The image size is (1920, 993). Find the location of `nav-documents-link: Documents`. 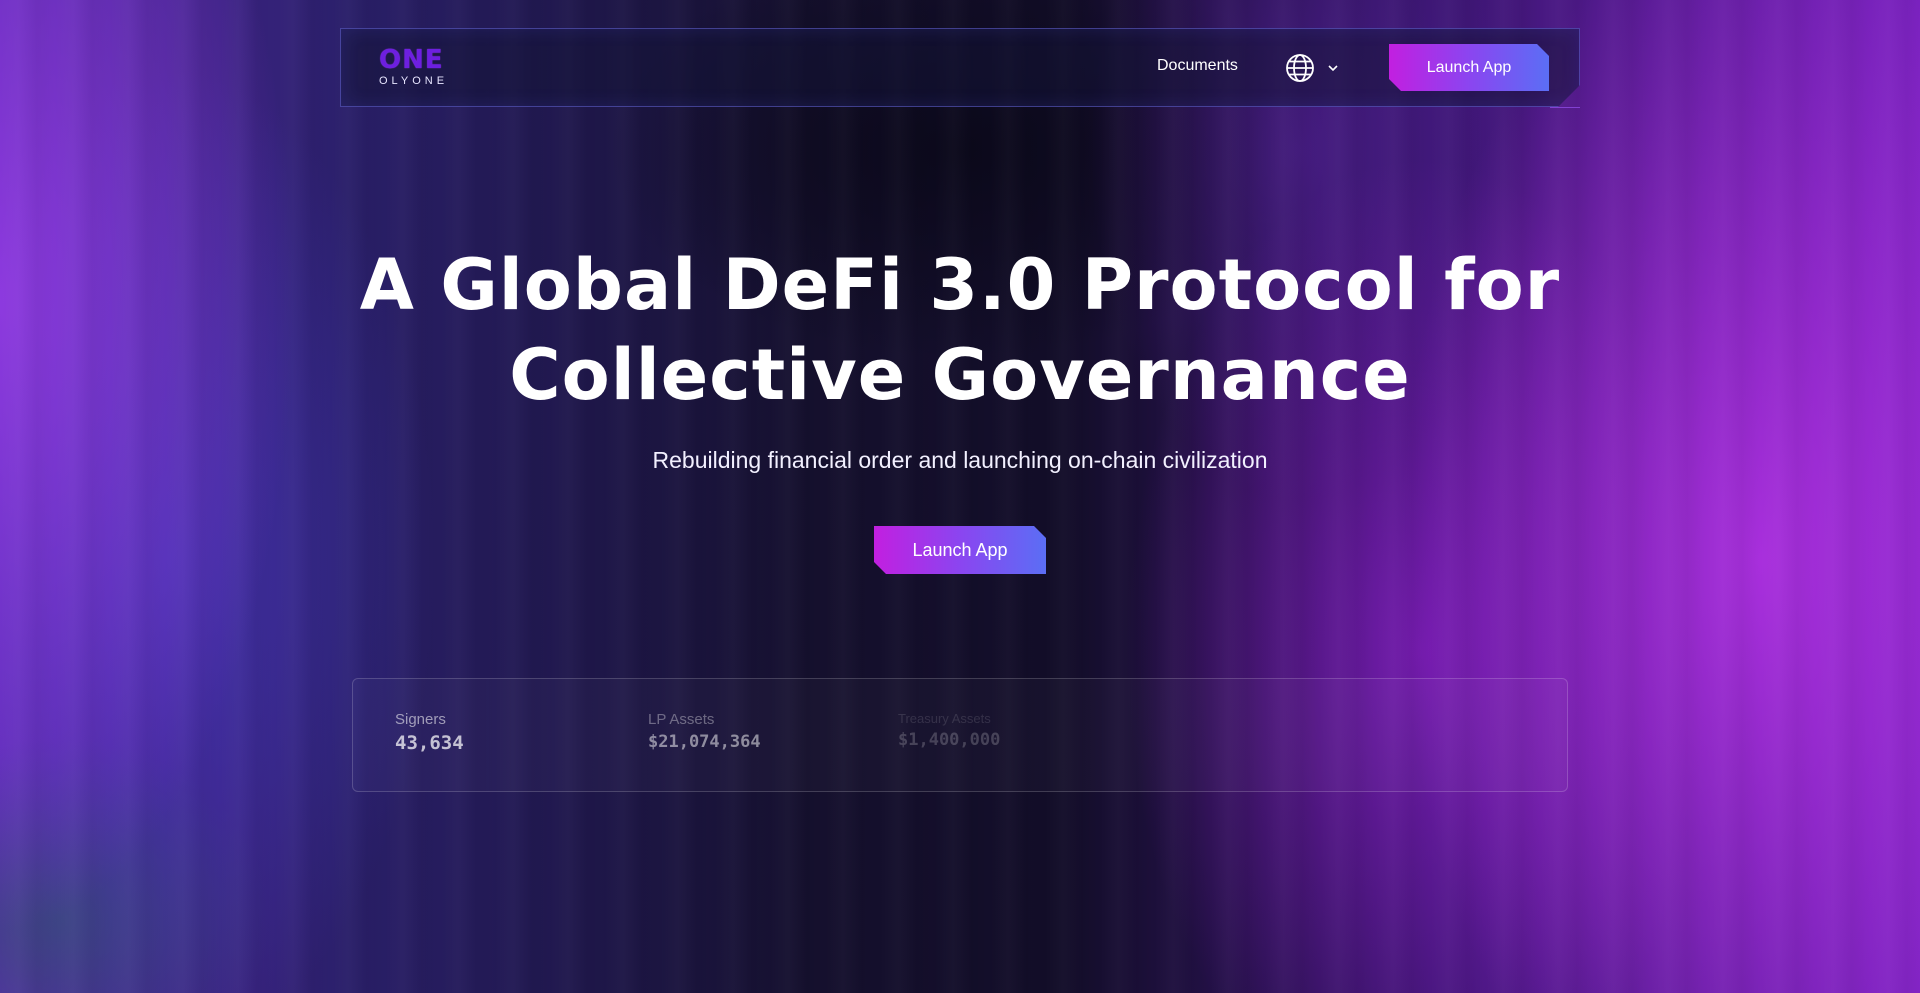

nav-documents-link: Documents is located at coordinates (1197, 66).